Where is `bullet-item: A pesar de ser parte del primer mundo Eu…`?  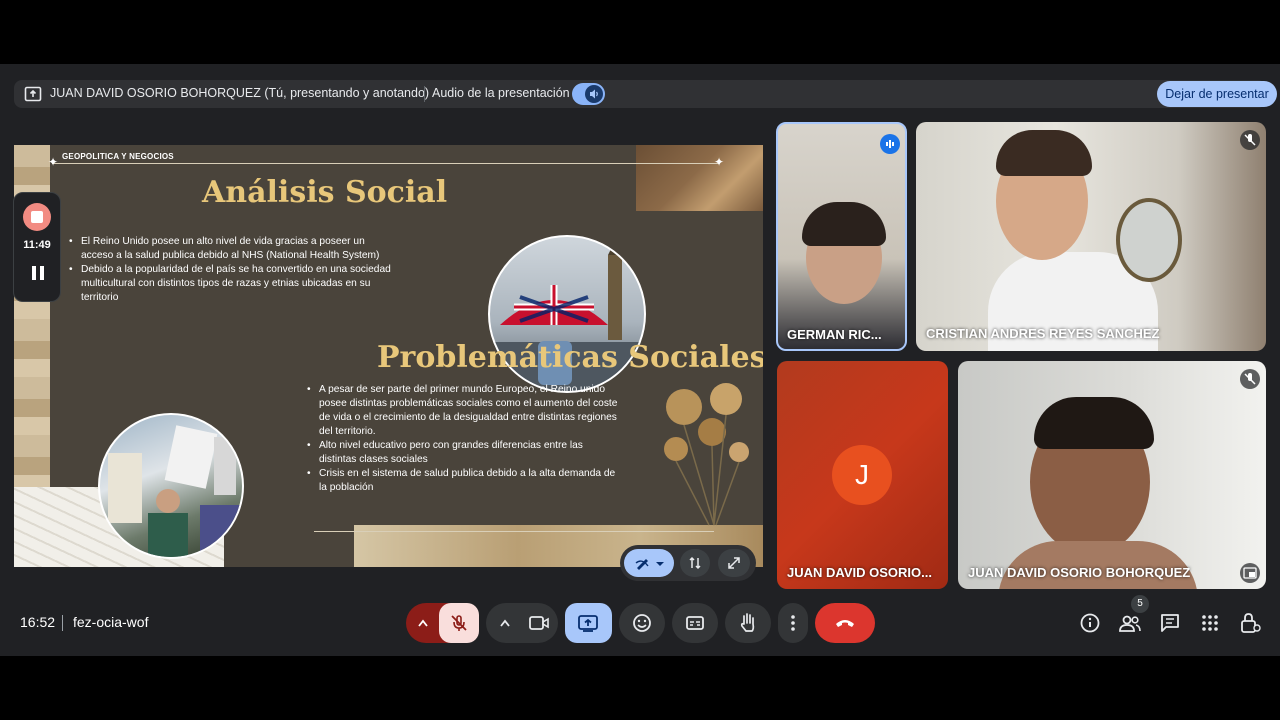
bullet-item: A pesar de ser parte del primer mundo Eu… is located at coordinates (465, 411).